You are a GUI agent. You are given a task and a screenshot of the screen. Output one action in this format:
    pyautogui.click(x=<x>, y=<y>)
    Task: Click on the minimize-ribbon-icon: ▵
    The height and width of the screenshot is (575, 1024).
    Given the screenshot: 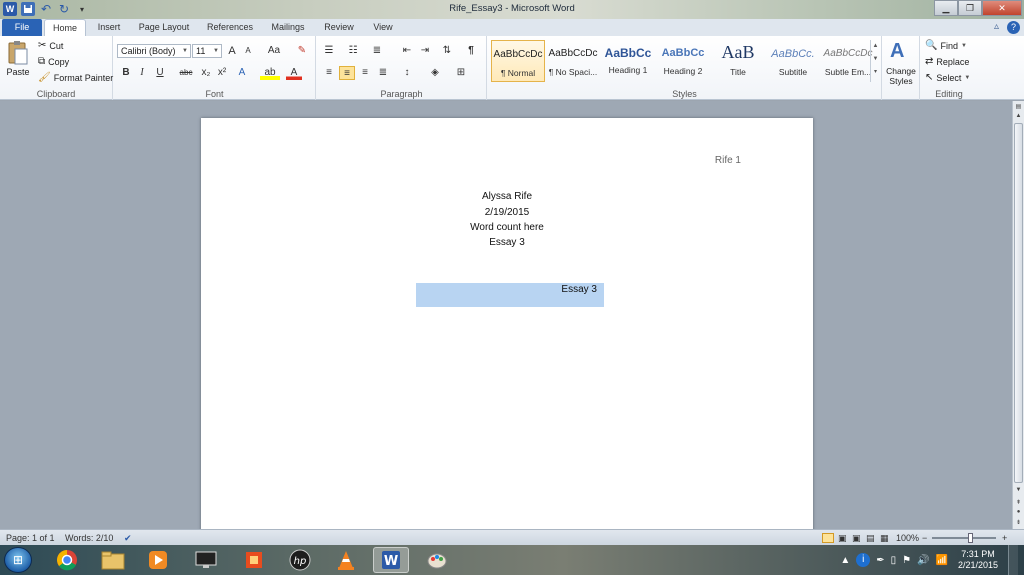 What is the action you would take?
    pyautogui.click(x=996, y=27)
    